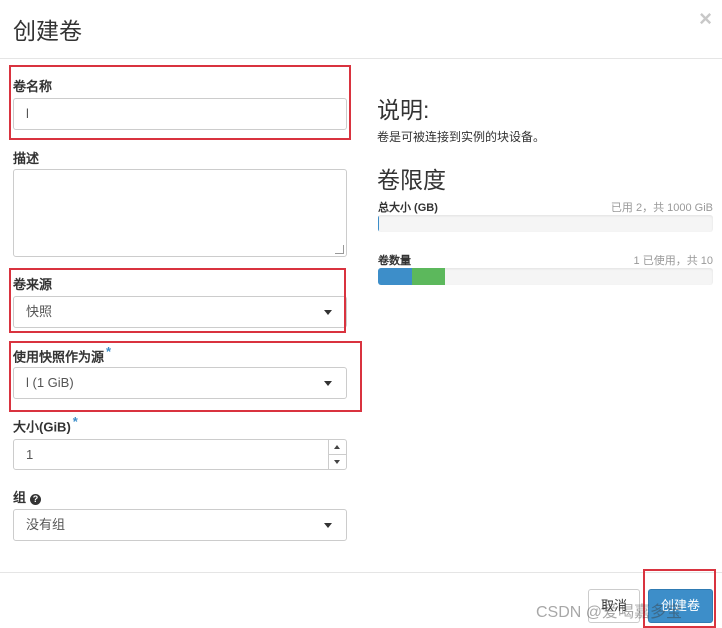 The image size is (722, 628). I want to click on size-value: 1, so click(30, 454).